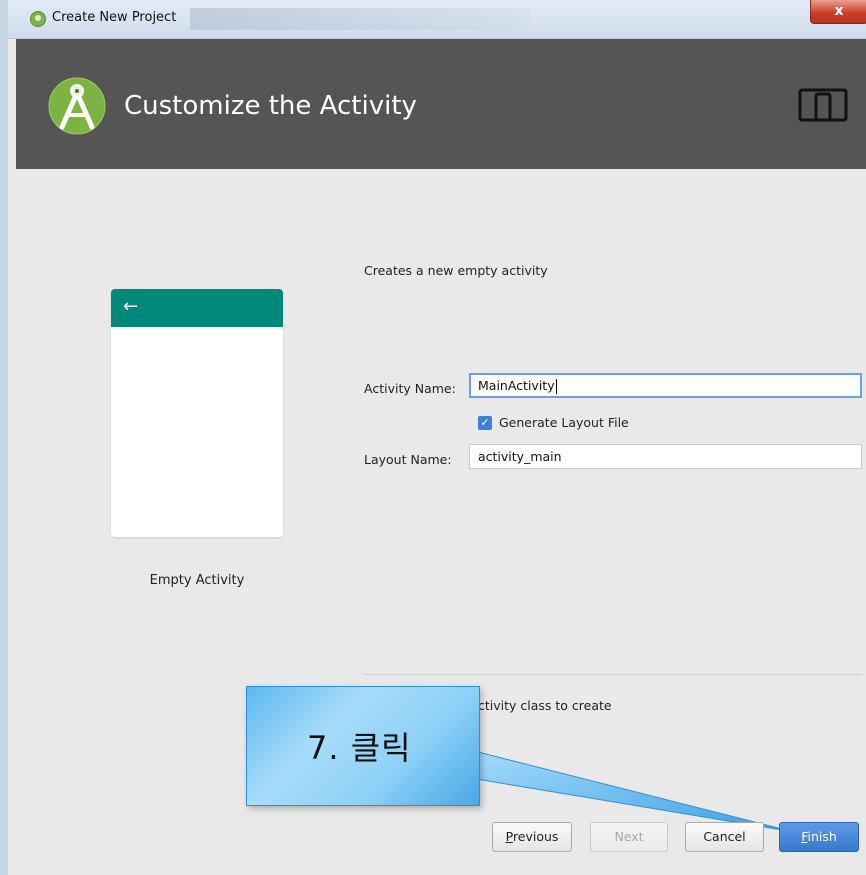  I want to click on layout-name-input: activity_main, so click(665, 456).